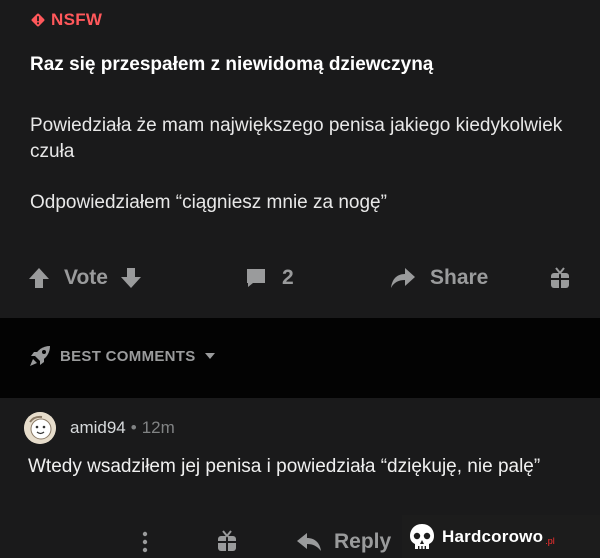  I want to click on comment-sort-dropdown: BEST COMMENTS, so click(126, 356).